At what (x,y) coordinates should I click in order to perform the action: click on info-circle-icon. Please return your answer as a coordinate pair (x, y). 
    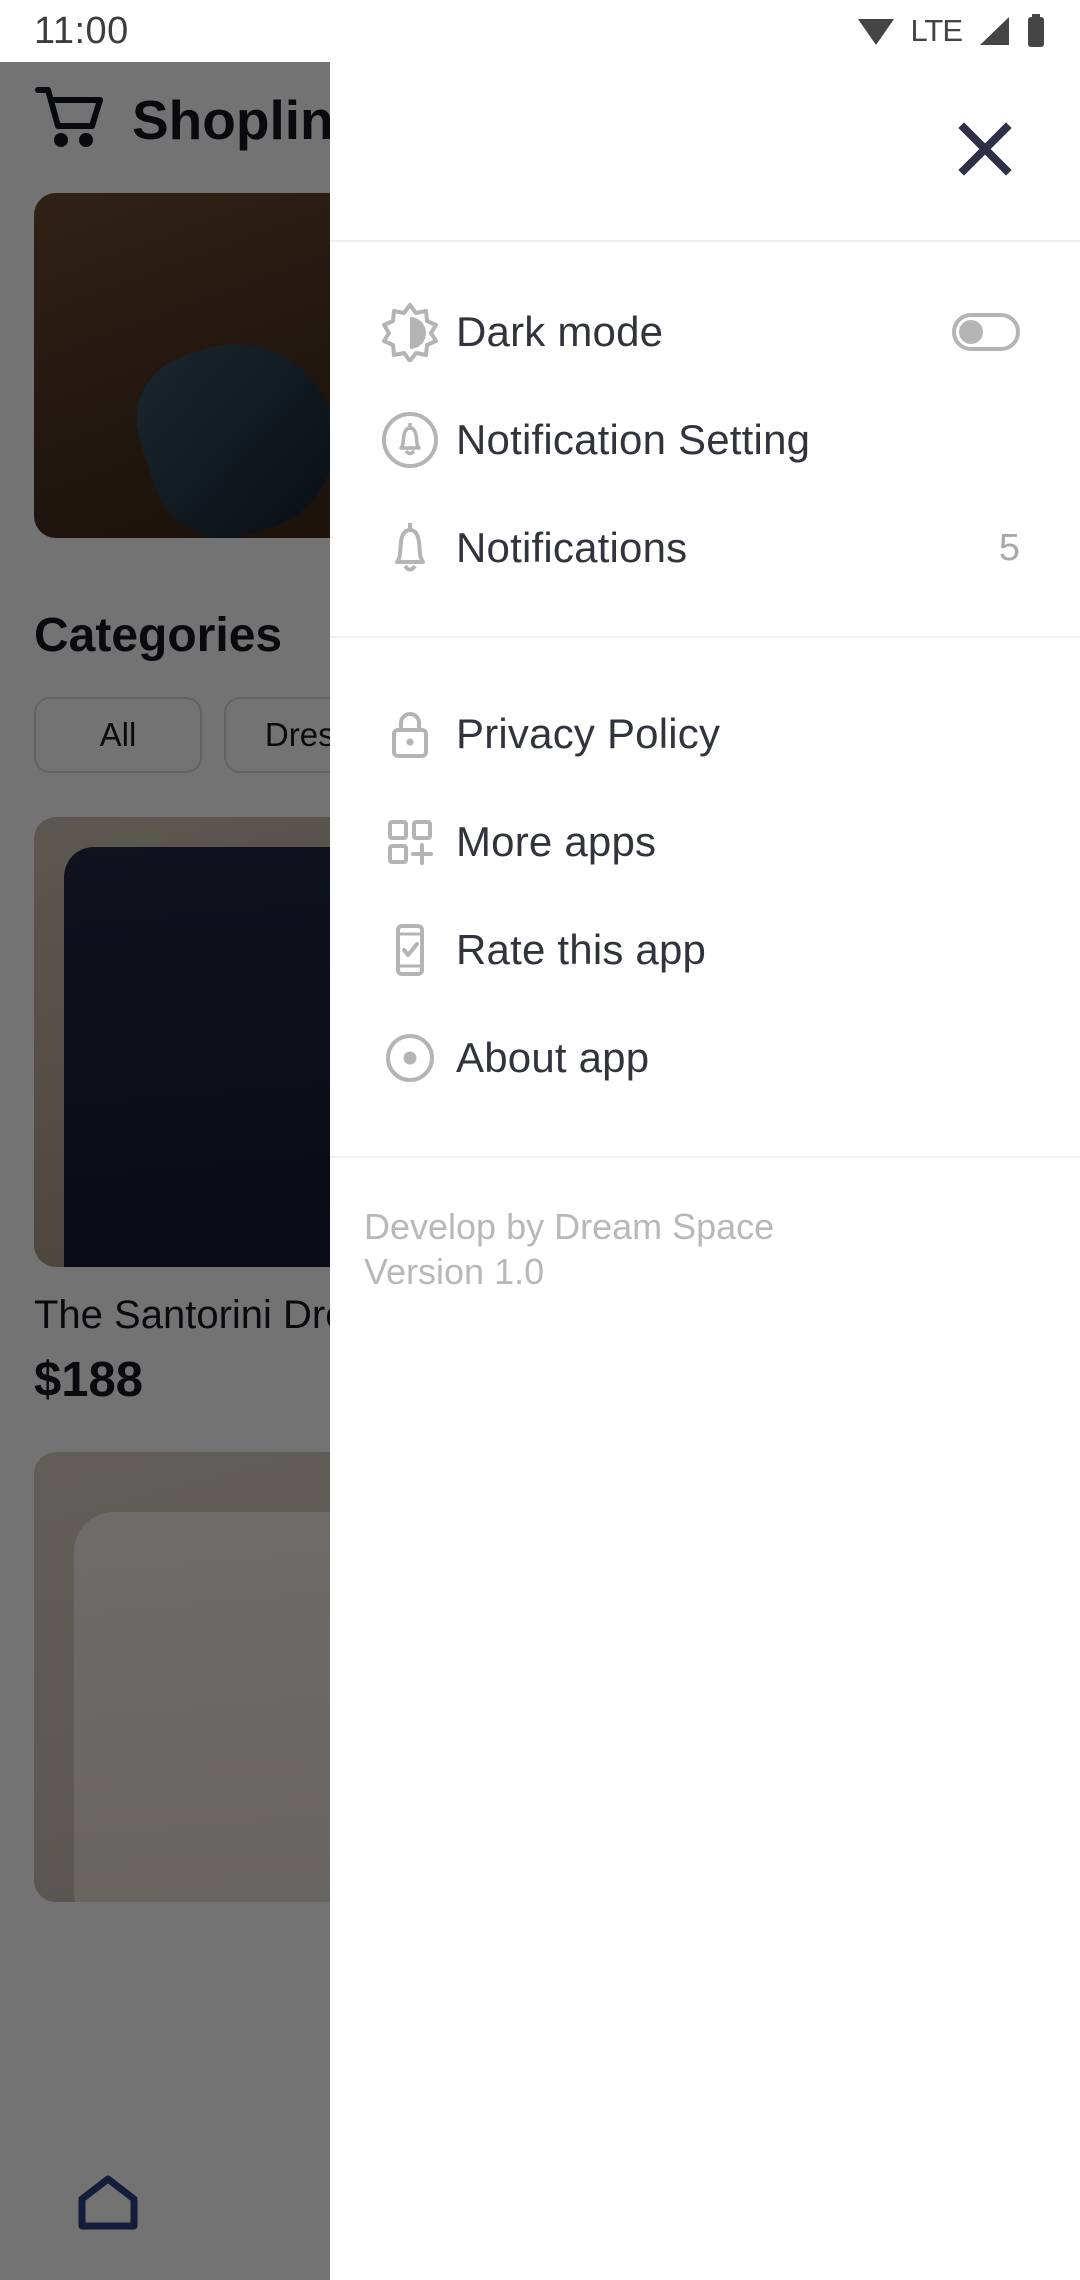
    Looking at the image, I should click on (410, 1058).